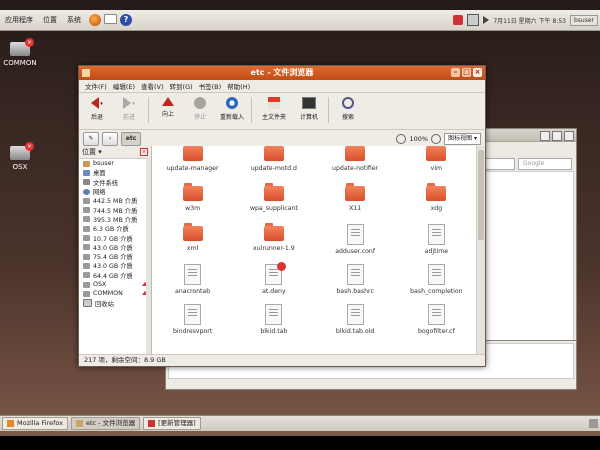 Image resolution: width=600 pixels, height=450 pixels. What do you see at coordinates (273, 280) in the screenshot?
I see `file-item: at.deny` at bounding box center [273, 280].